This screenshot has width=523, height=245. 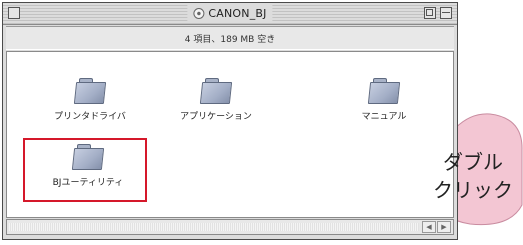 What do you see at coordinates (473, 162) in the screenshot?
I see `callout-line-1: ダブル` at bounding box center [473, 162].